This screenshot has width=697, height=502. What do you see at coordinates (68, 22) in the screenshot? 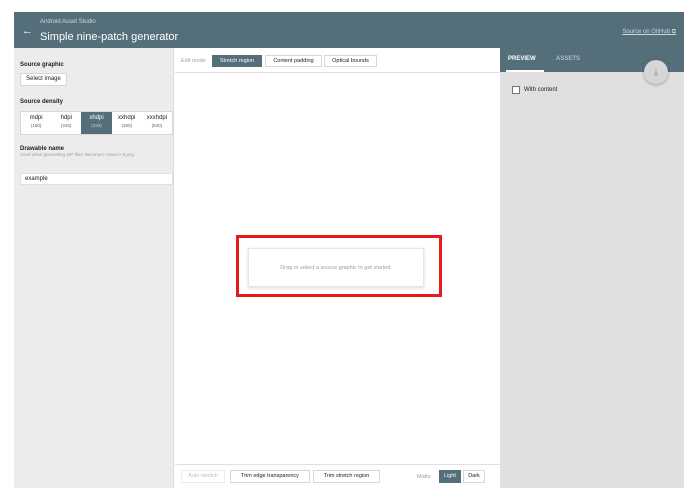
I see `app-subtitle: Android Asset Studio` at bounding box center [68, 22].